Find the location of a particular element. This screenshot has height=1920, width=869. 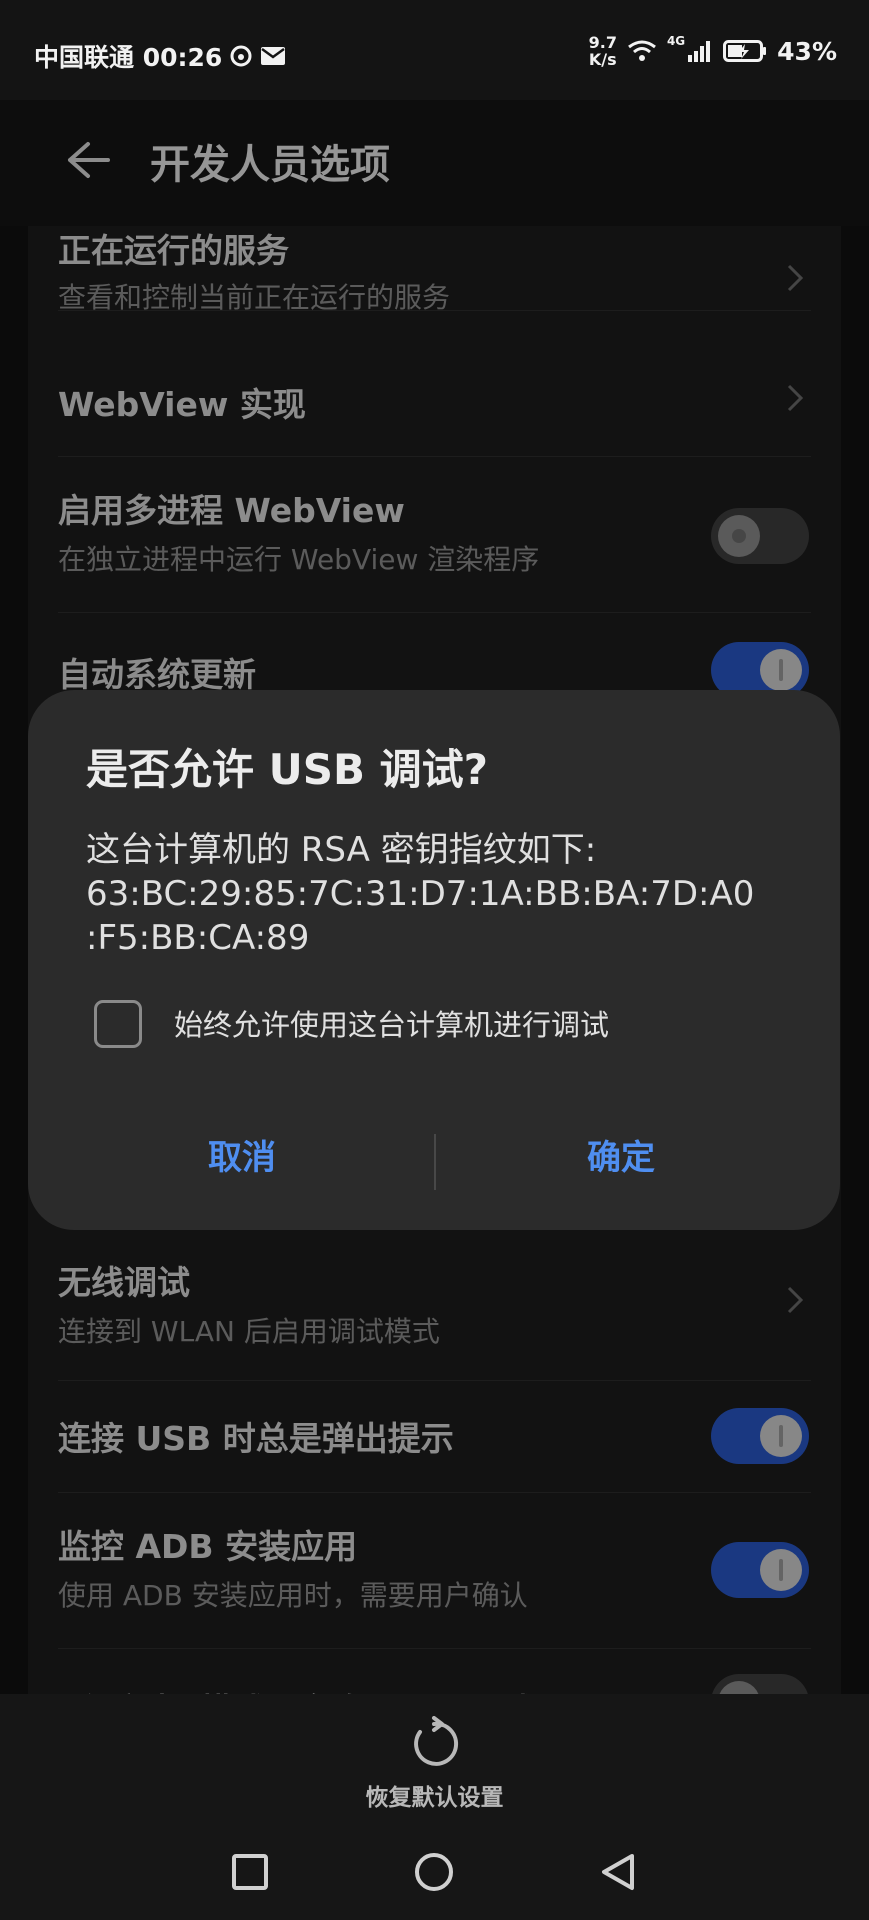

home-circle-icon is located at coordinates (434, 1872).